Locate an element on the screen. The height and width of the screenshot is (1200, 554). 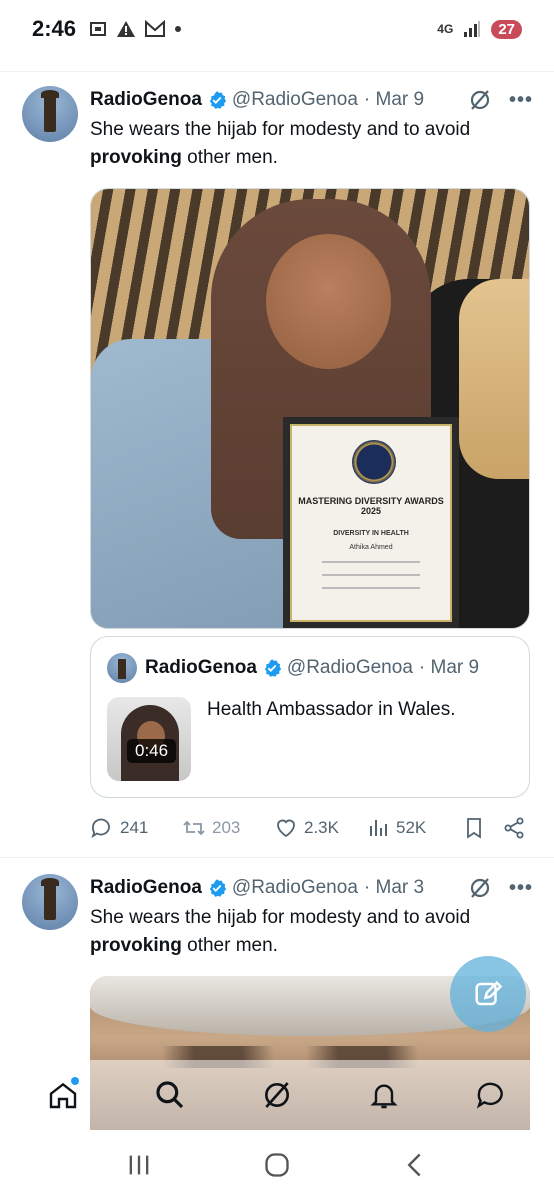
system-navigation is located at coordinates (277, 1165).